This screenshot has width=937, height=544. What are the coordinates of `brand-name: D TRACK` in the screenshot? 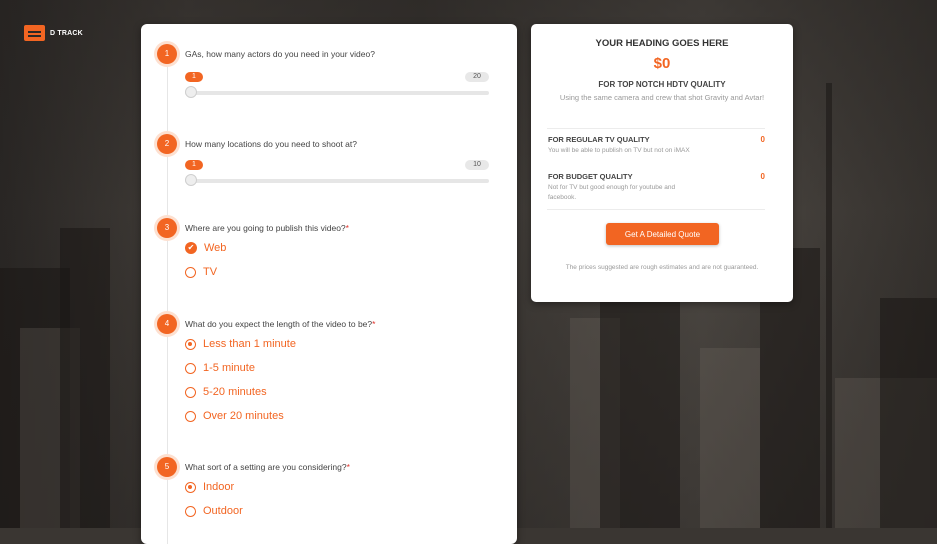 It's located at (66, 33).